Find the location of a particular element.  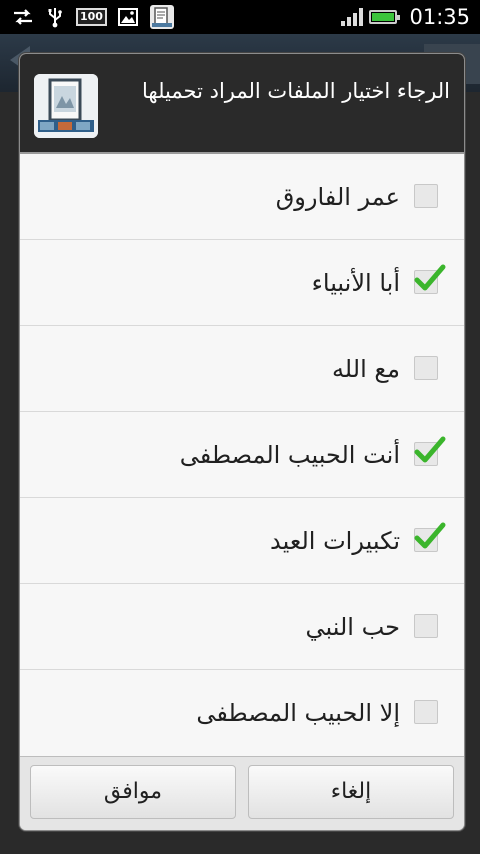

list-item-label: أبا الأنبياء is located at coordinates (355, 283).